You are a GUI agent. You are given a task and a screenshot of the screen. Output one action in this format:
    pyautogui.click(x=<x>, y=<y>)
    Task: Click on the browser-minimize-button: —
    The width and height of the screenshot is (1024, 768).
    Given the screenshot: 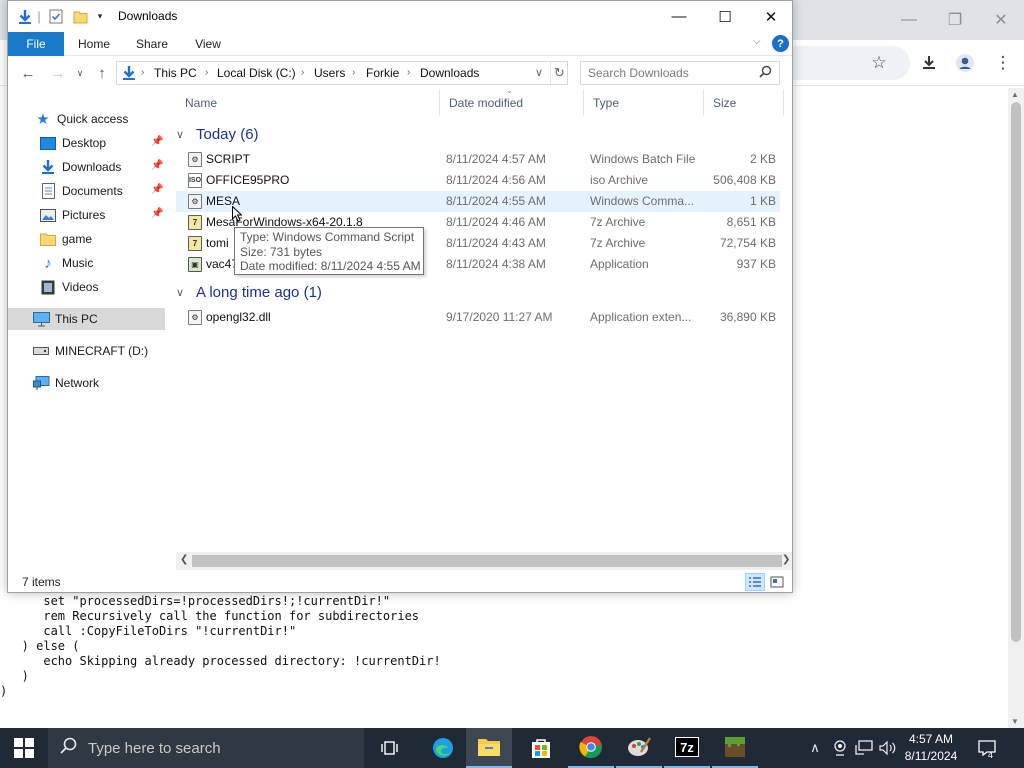 What is the action you would take?
    pyautogui.click(x=909, y=20)
    